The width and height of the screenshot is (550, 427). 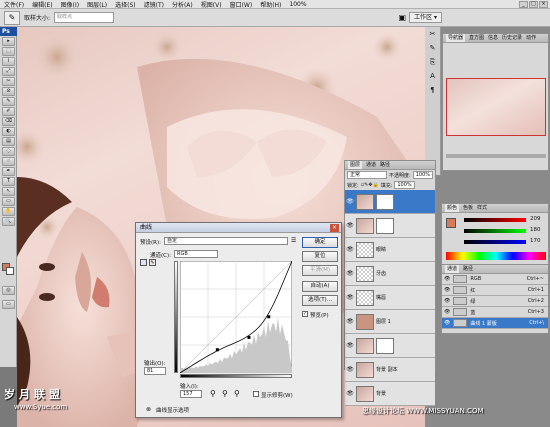 I want to click on tab-info: 信息, so click(x=493, y=38).